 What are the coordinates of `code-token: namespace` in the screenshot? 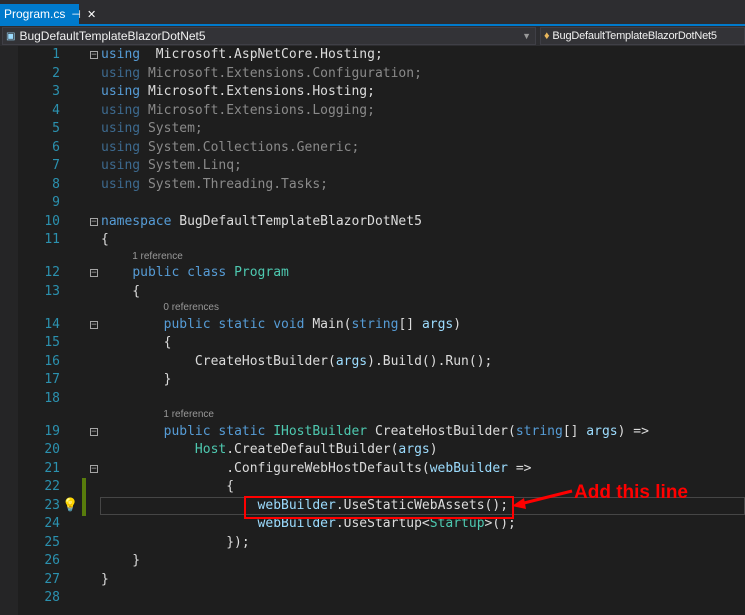 It's located at (136, 221).